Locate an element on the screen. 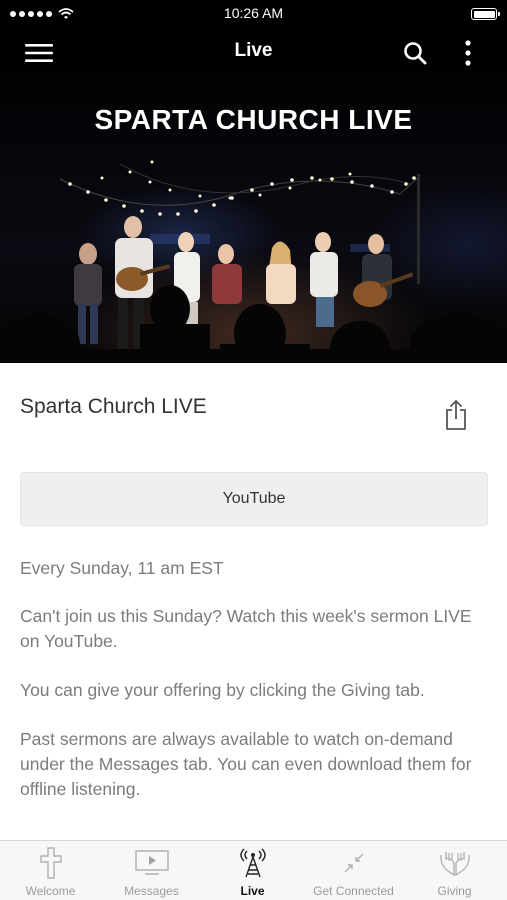 This screenshot has height=900, width=507. tab-messages: Messages is located at coordinates (151, 870).